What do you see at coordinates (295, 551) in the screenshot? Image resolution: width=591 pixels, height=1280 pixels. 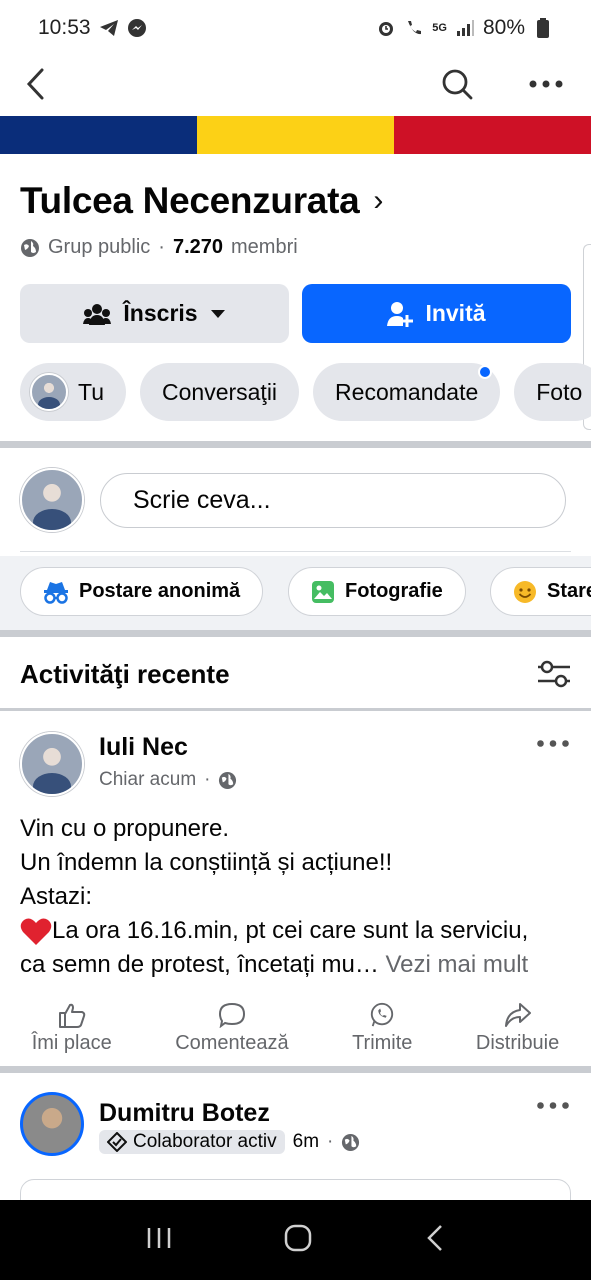 I see `composer-divider` at bounding box center [295, 551].